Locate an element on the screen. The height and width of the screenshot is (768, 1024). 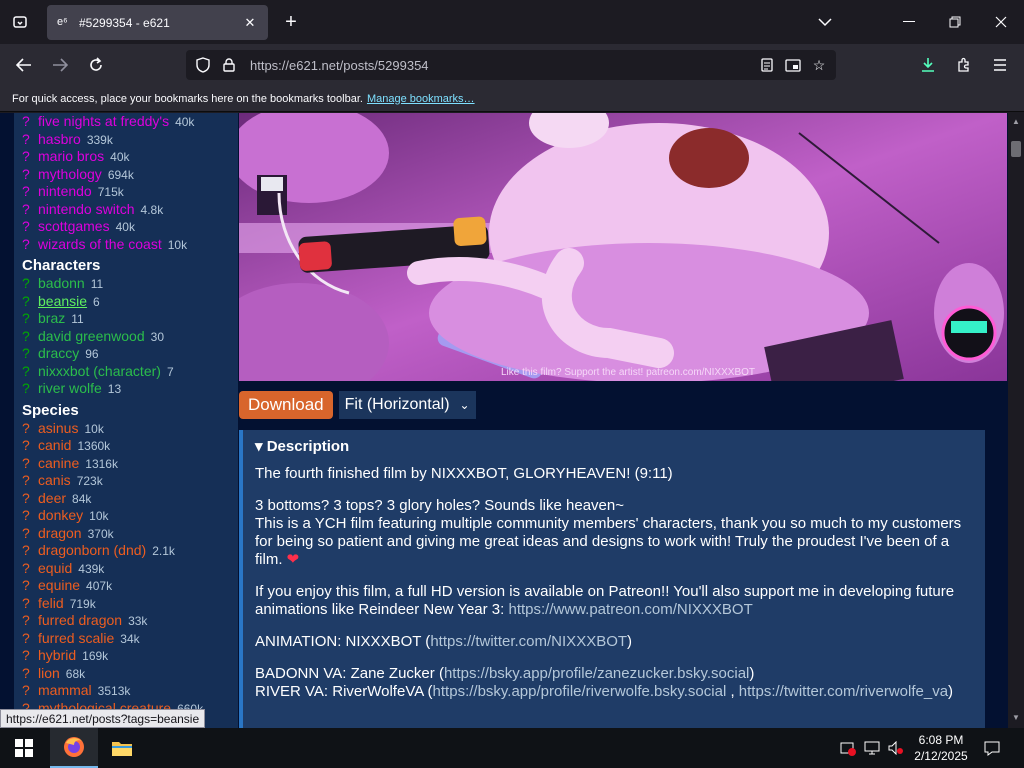
star-bookmark-icon: ☆ is located at coordinates (819, 65).